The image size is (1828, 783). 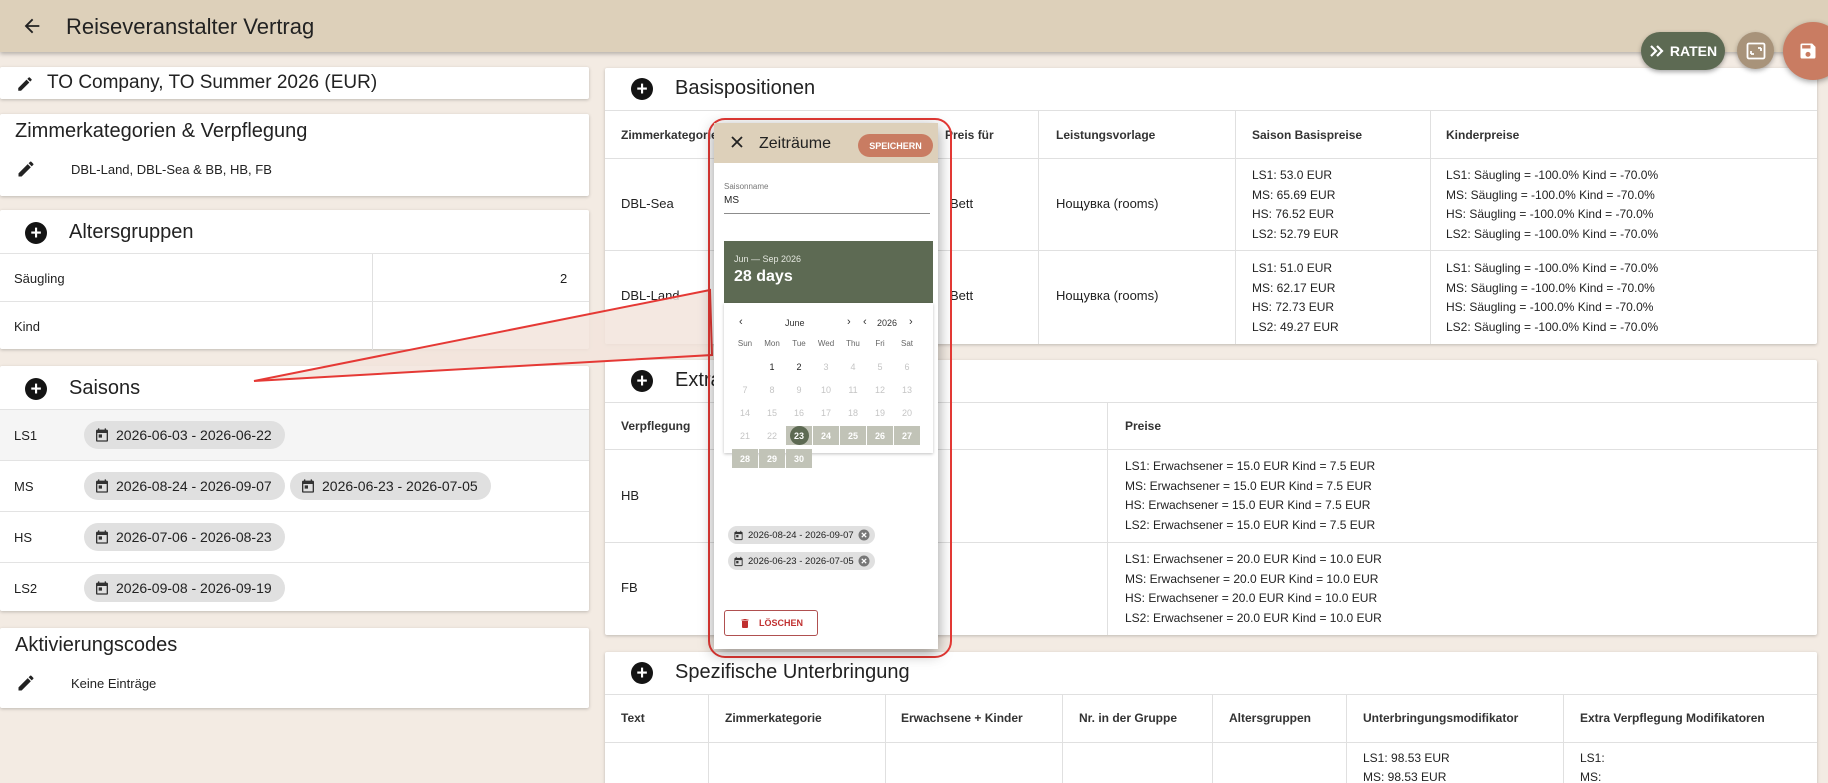 I want to click on calendar-day: 9, so click(x=799, y=389).